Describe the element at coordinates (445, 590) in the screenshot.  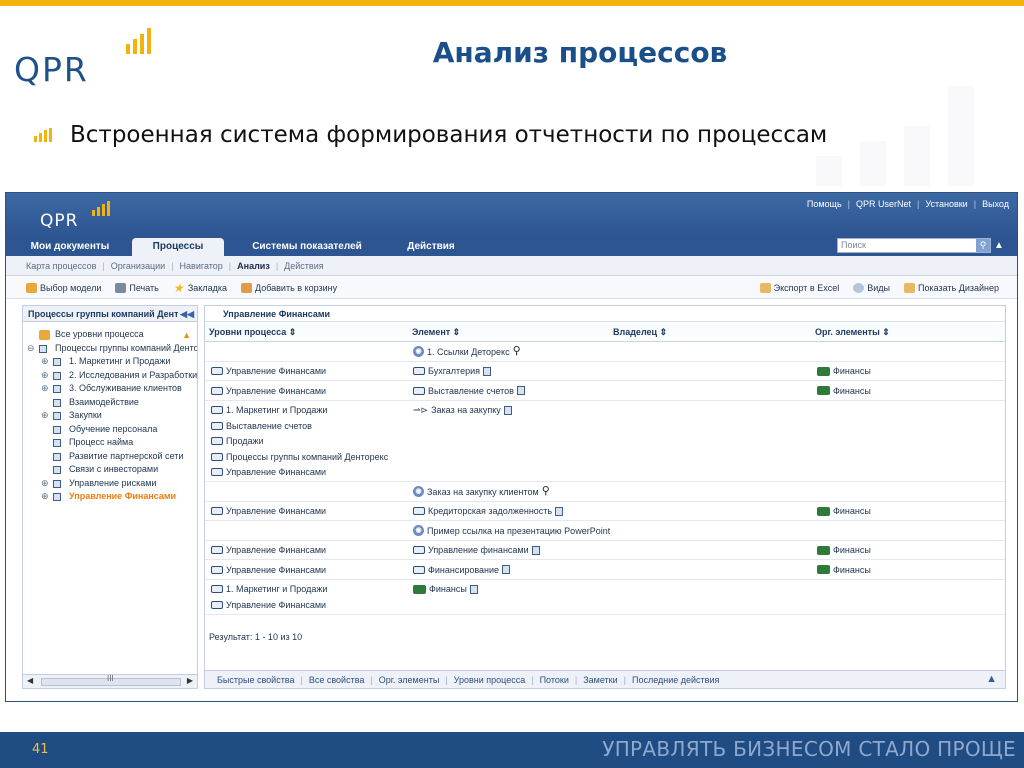
I see `element-link: Финансы` at that location.